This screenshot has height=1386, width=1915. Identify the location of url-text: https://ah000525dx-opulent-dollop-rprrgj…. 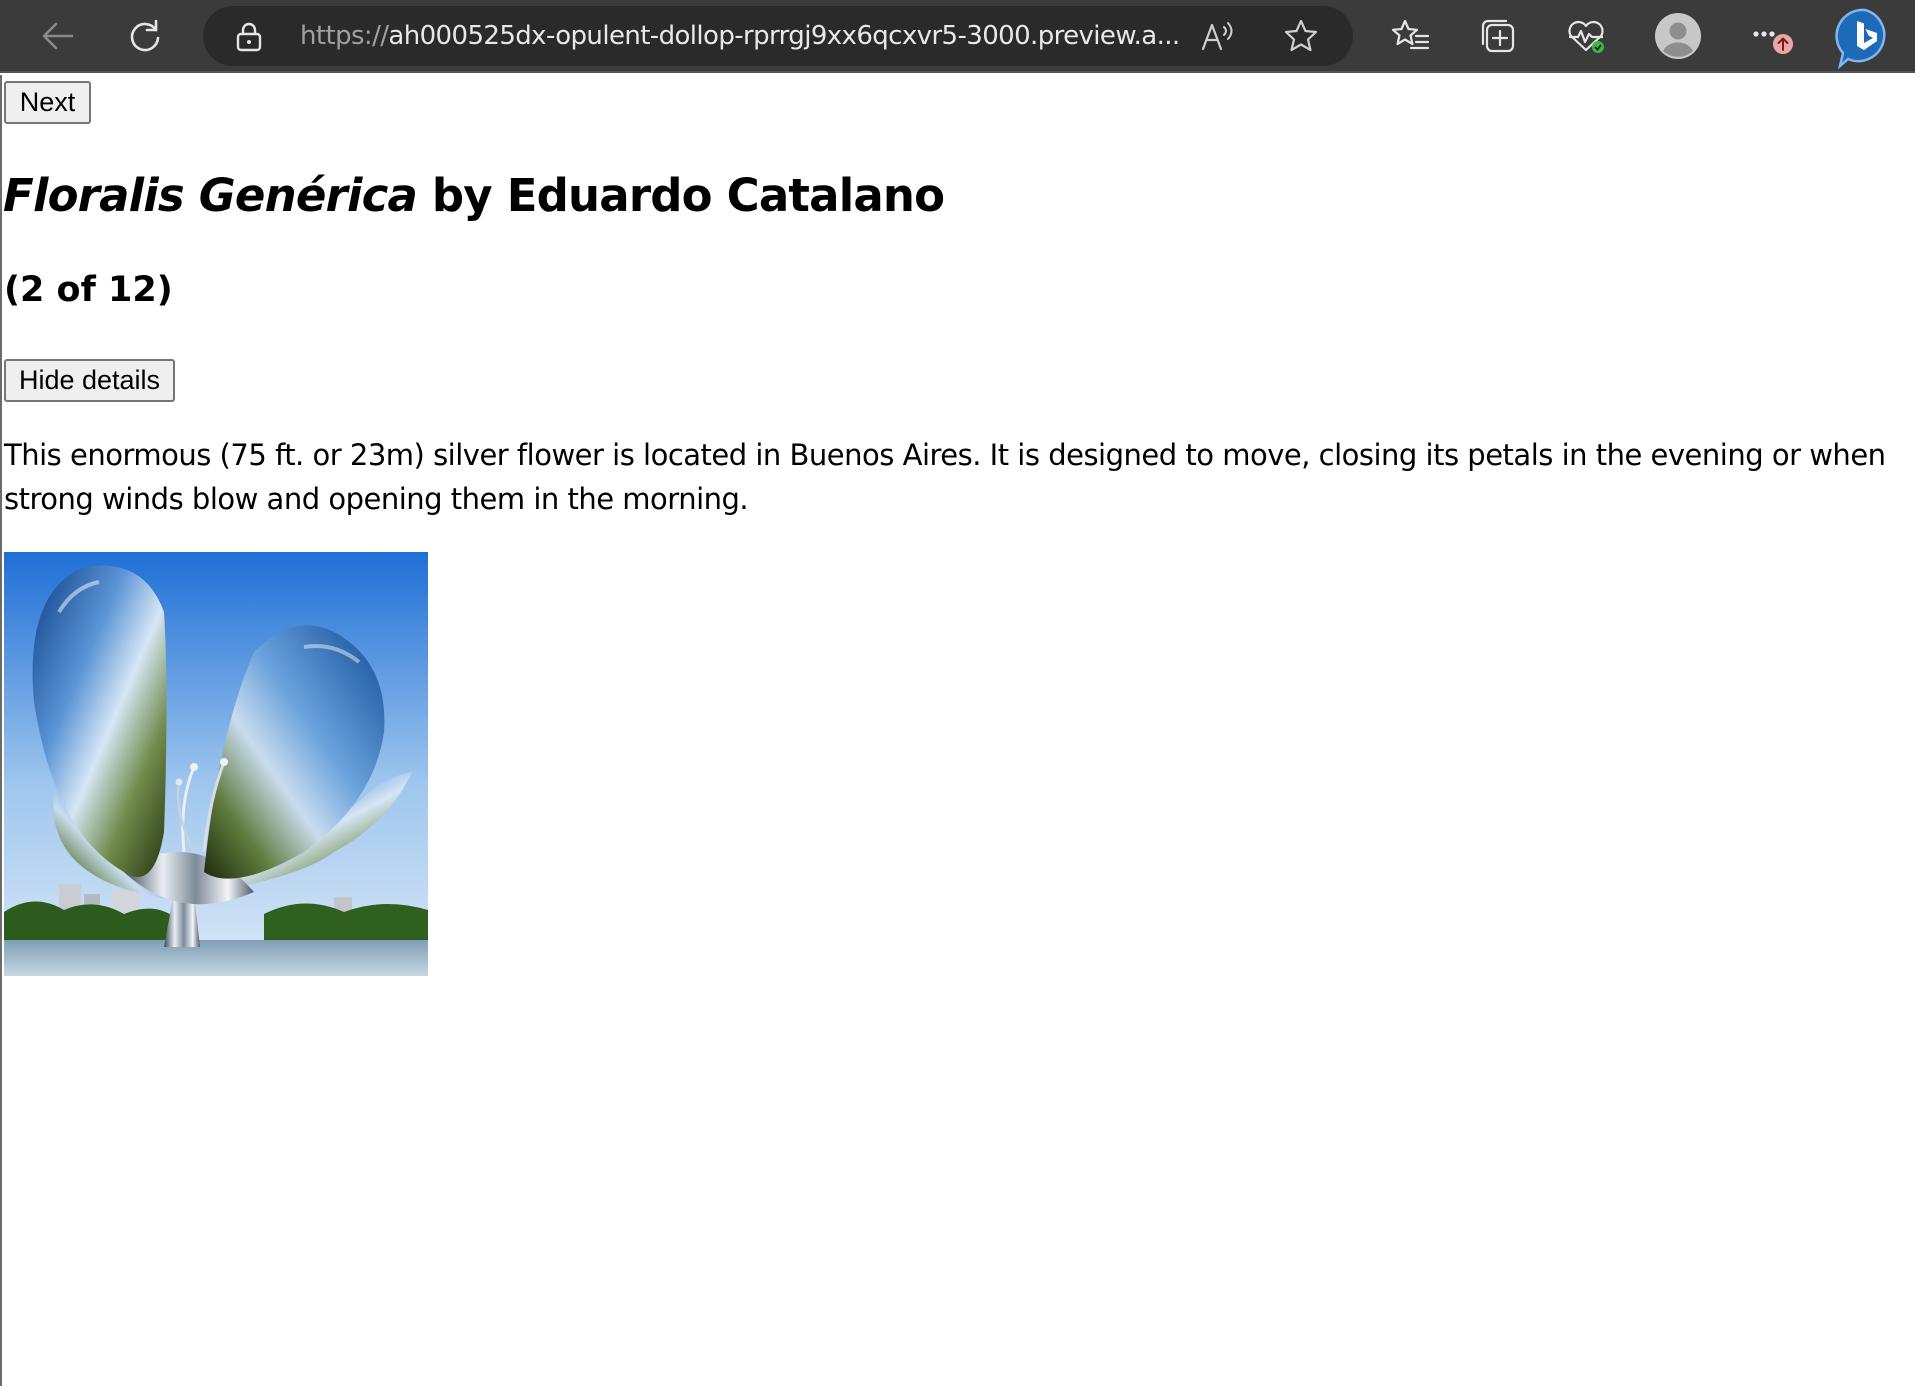
(740, 36).